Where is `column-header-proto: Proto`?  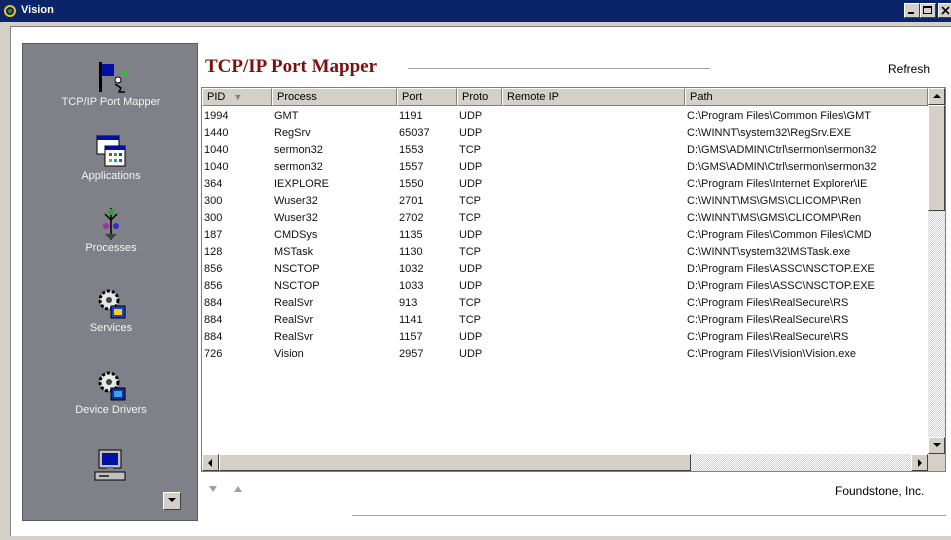
column-header-proto: Proto is located at coordinates (479, 97).